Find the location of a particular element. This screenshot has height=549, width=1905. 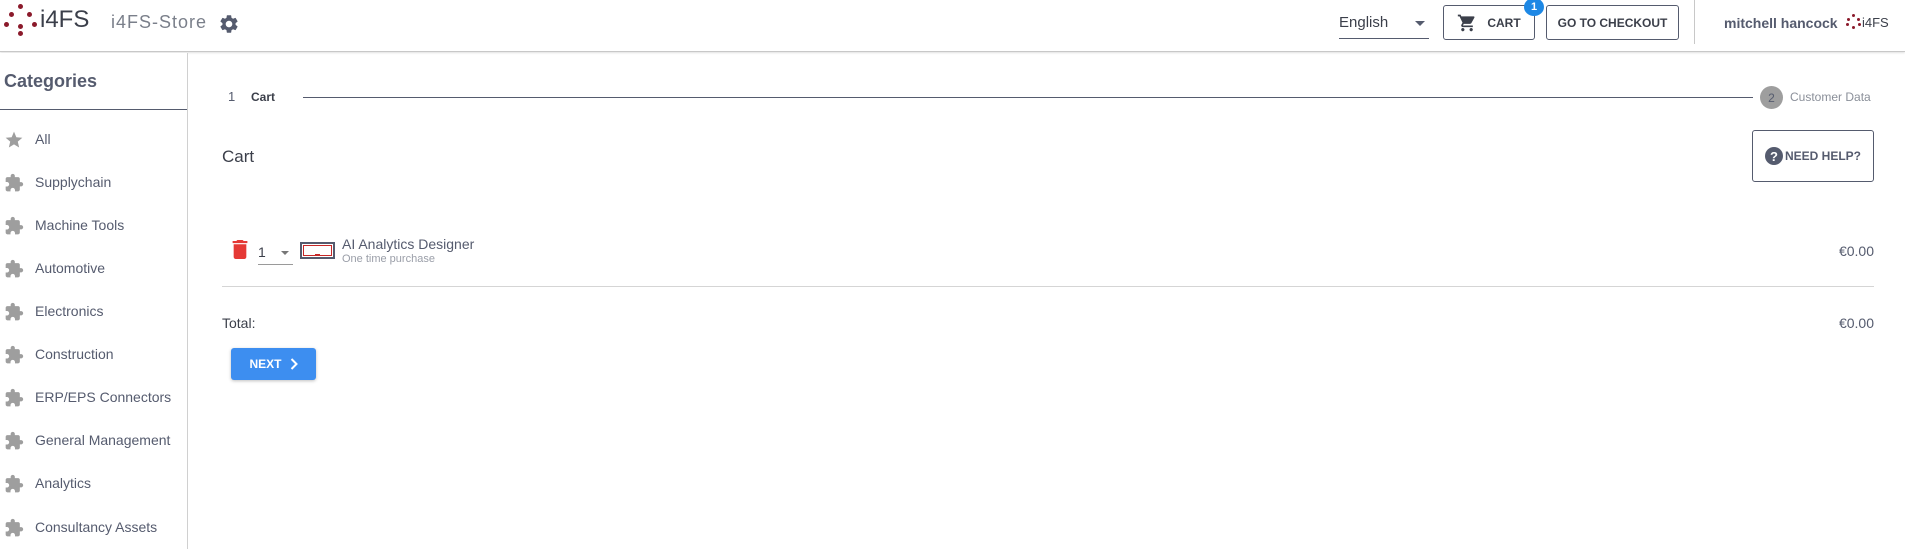

store-name: i4FS-Store is located at coordinates (159, 22).